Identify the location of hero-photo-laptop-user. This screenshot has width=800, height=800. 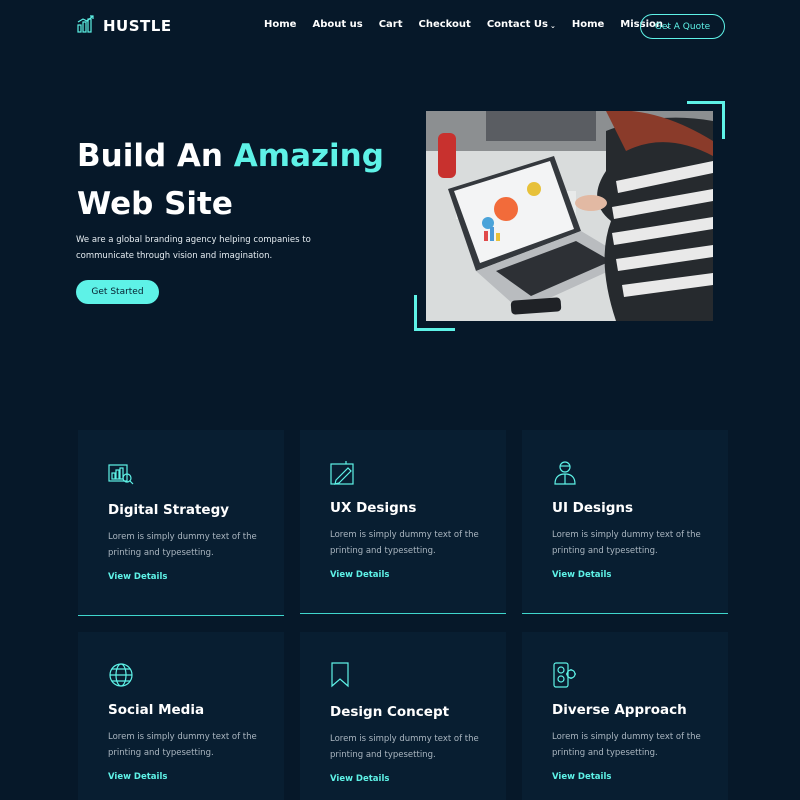
(569, 216).